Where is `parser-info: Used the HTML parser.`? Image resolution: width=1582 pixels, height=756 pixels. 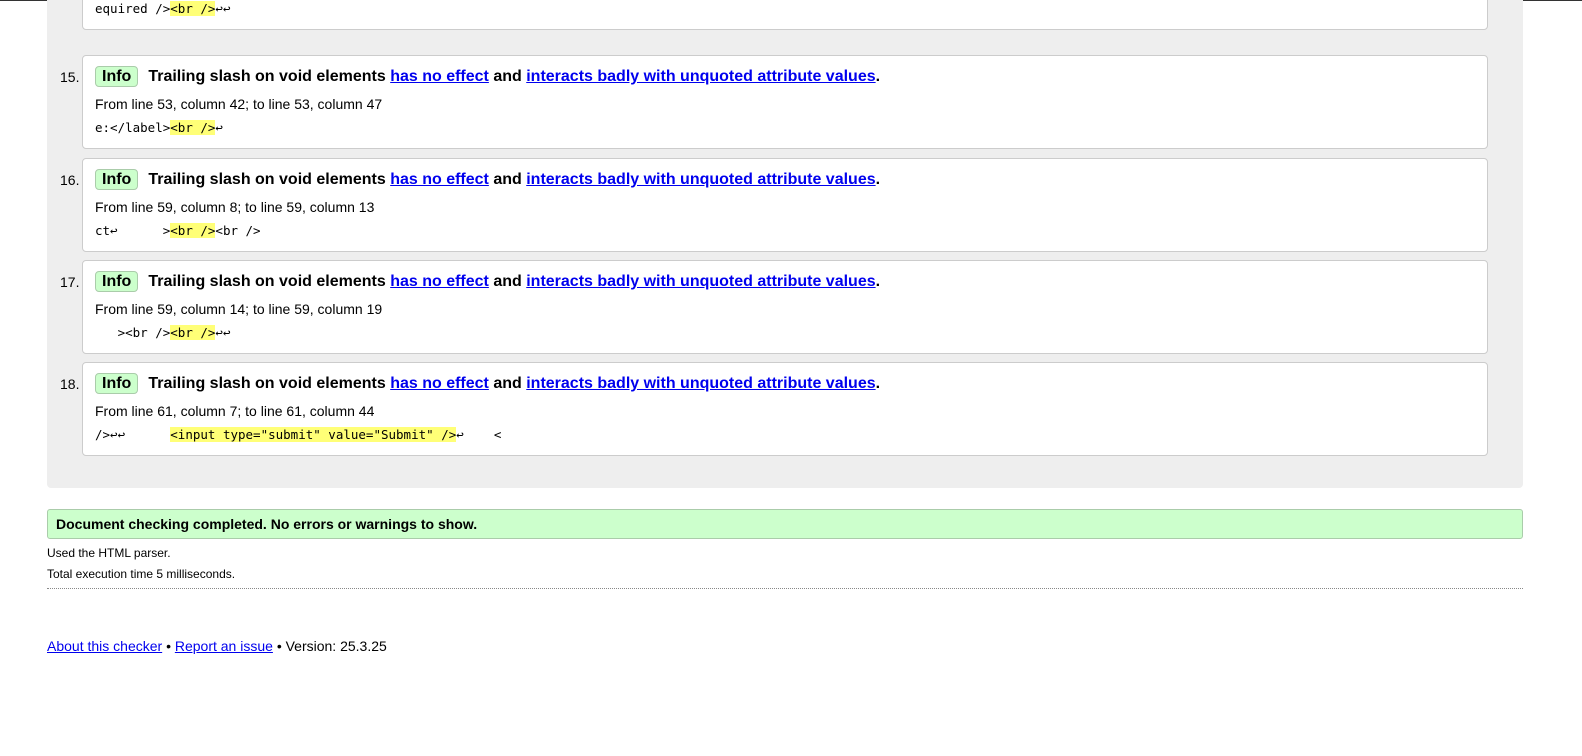 parser-info: Used the HTML parser. is located at coordinates (109, 553).